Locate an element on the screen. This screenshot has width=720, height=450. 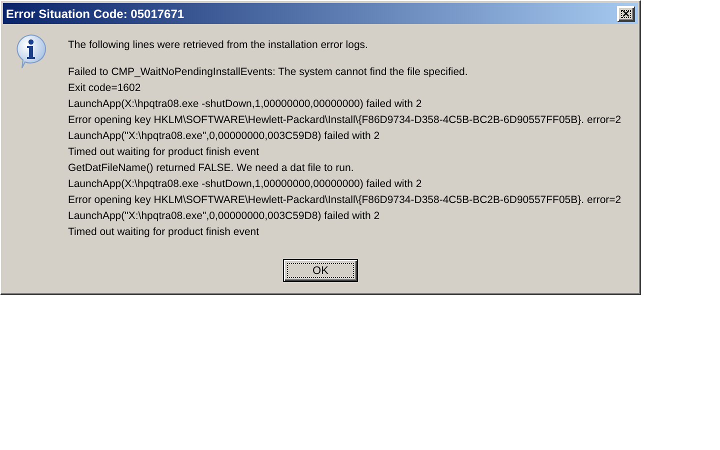
log-line: GetDatFileName() returned FALSE. We need a dat file to run. is located at coordinates (211, 168).